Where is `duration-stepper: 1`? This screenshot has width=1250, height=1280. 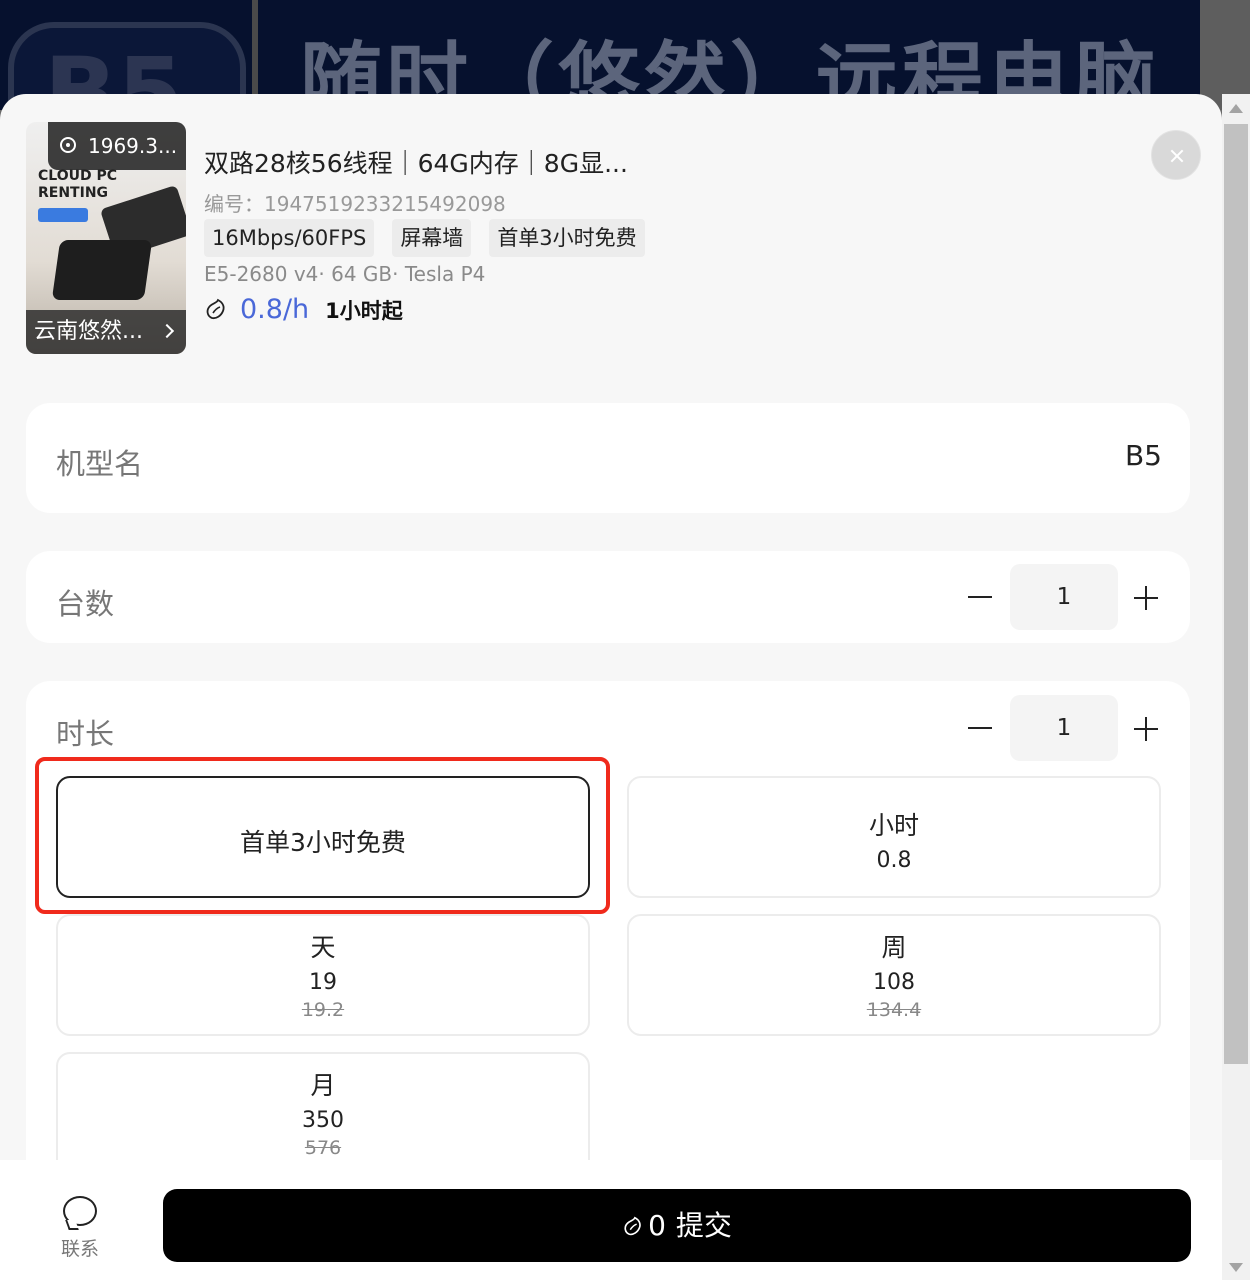 duration-stepper: 1 is located at coordinates (1066, 728).